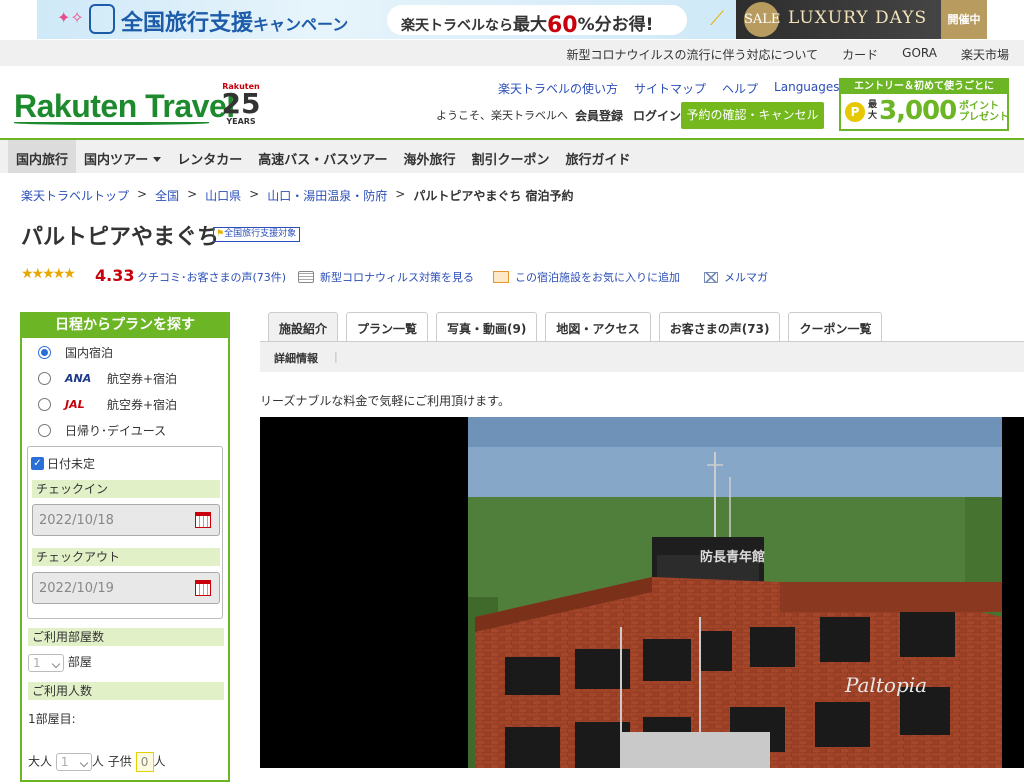  What do you see at coordinates (124, 106) in the screenshot?
I see `rakuten-travel-logo: Rakuten Travel` at bounding box center [124, 106].